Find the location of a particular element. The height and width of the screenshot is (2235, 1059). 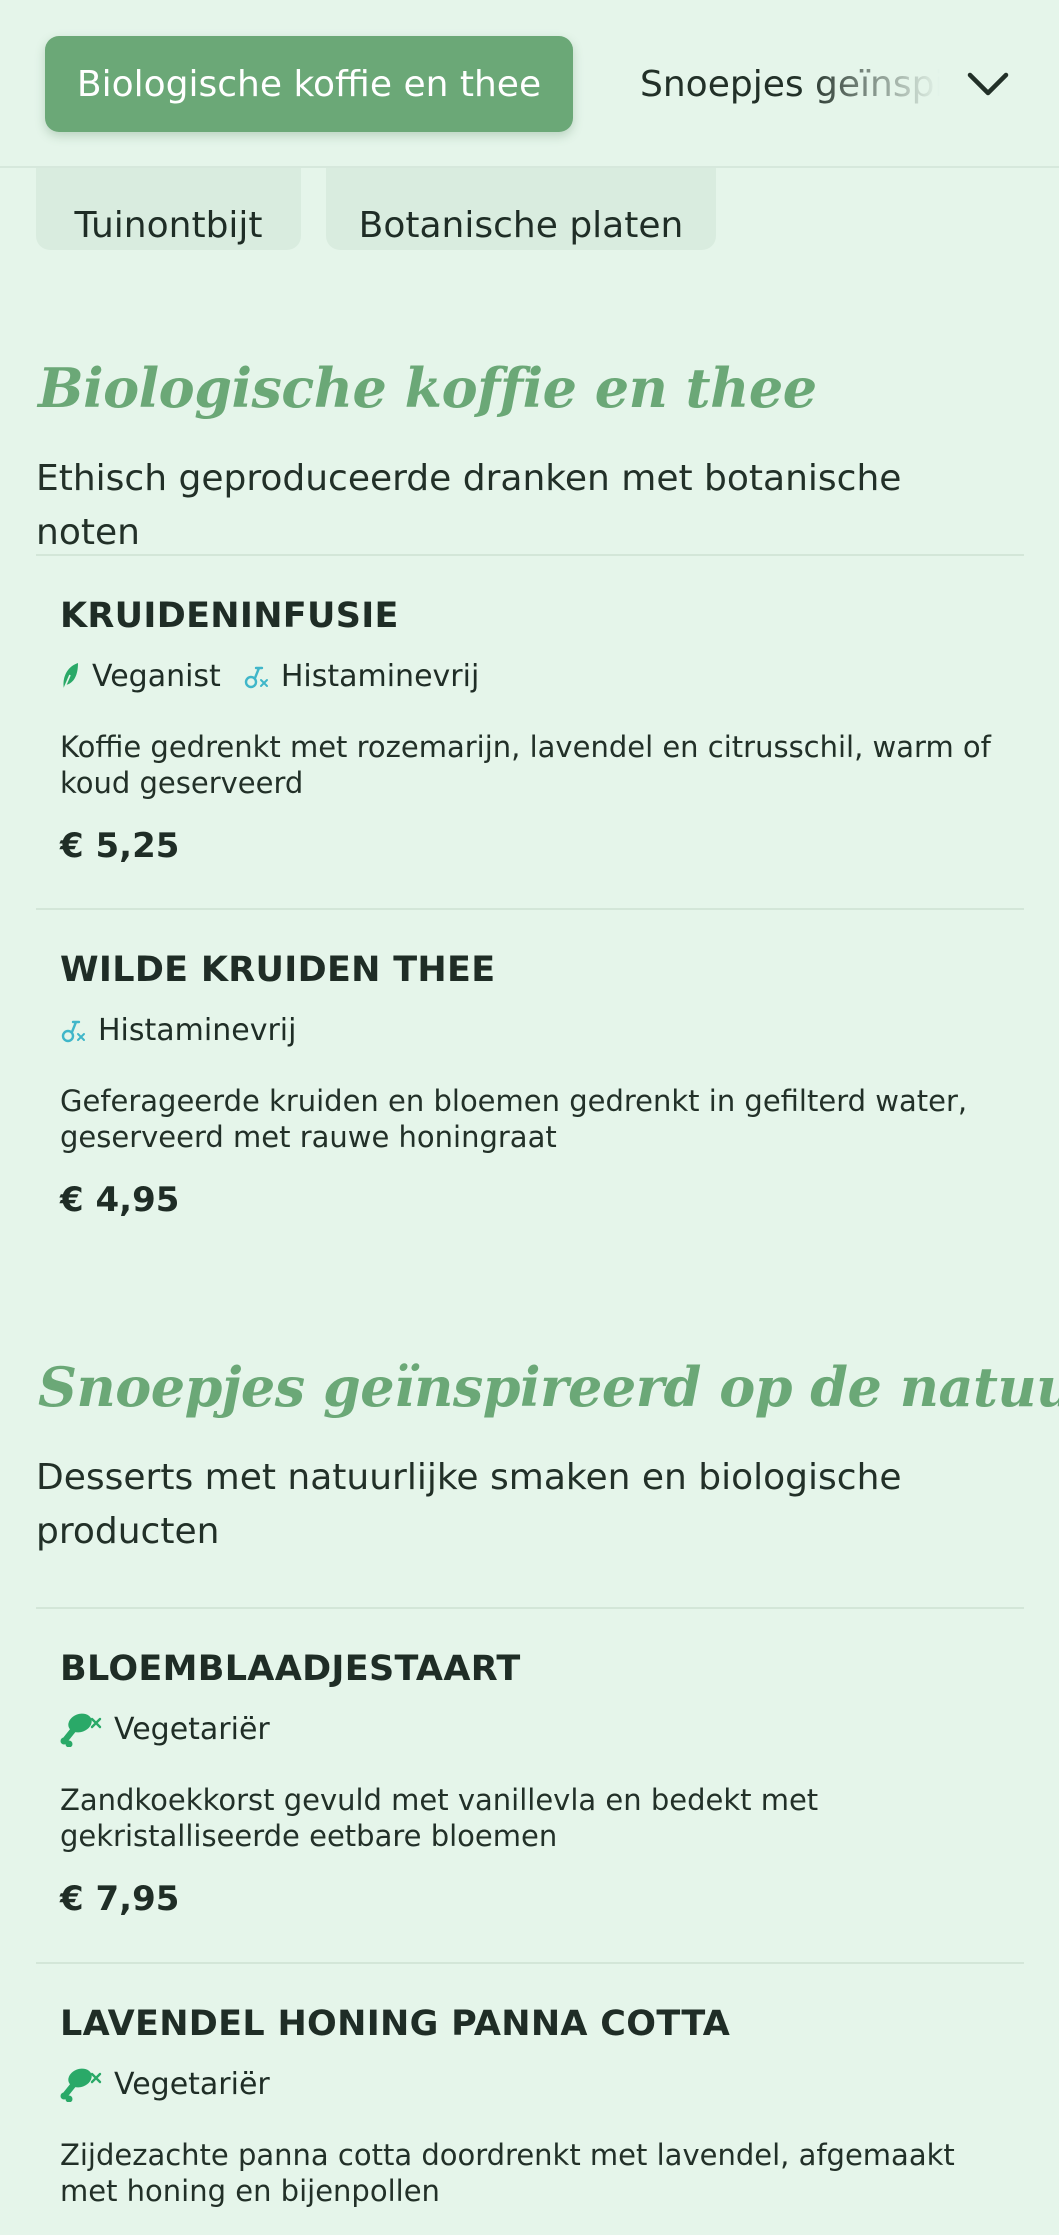

category-tab-next: Snoepjes geïnspireerd op de natuur is located at coordinates (790, 84).